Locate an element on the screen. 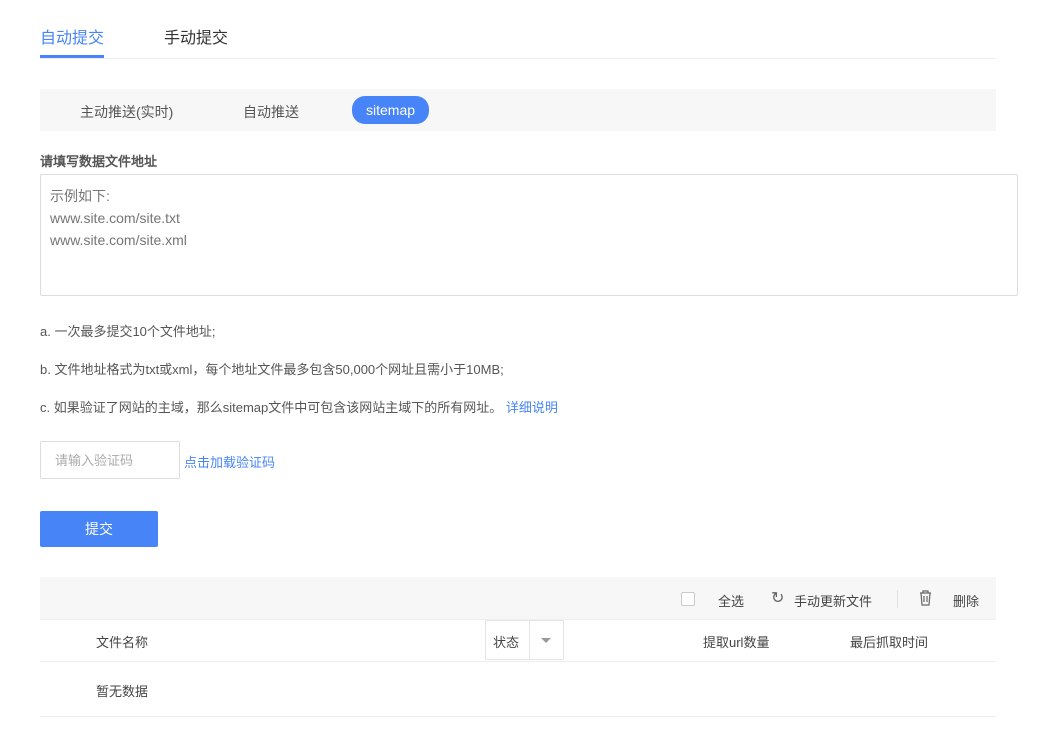 The image size is (1045, 735). details-link: 详细说明 is located at coordinates (532, 407).